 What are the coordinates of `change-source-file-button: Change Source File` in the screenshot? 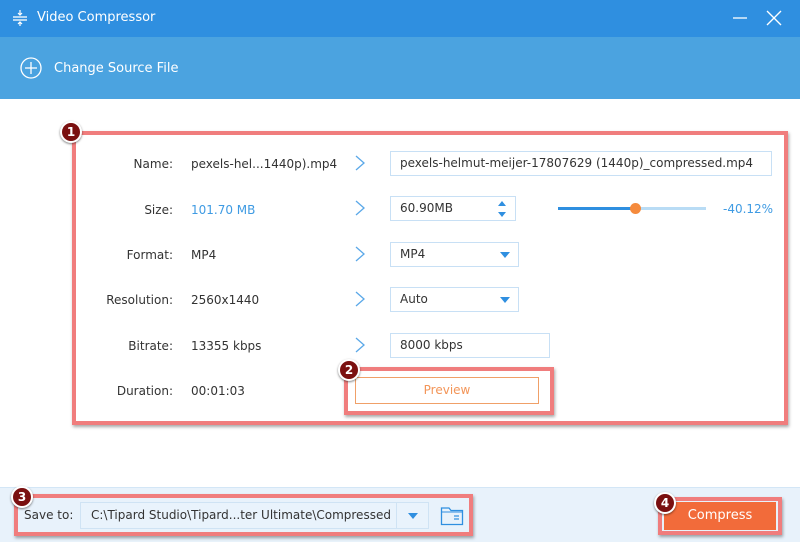 It's located at (99, 68).